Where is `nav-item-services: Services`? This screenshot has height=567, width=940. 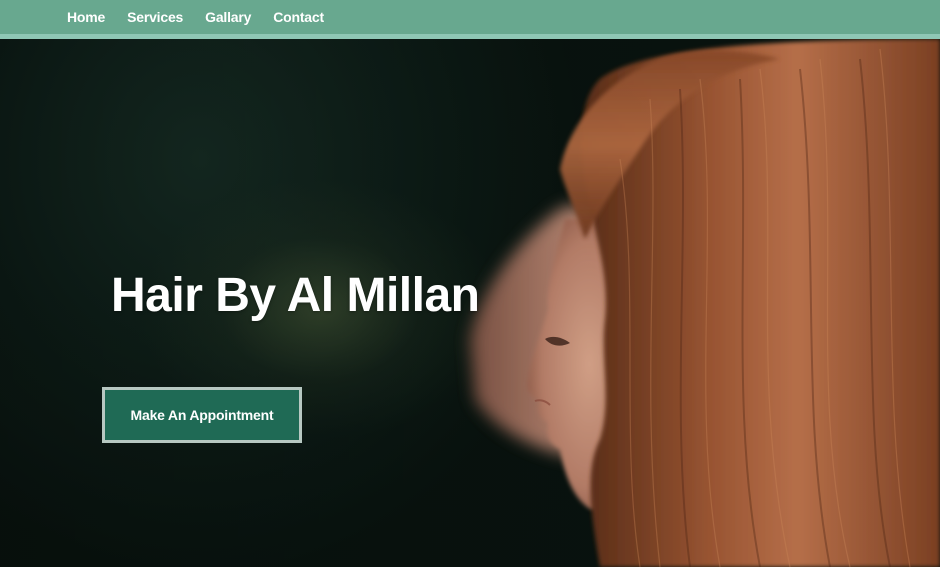
nav-item-services: Services is located at coordinates (155, 17).